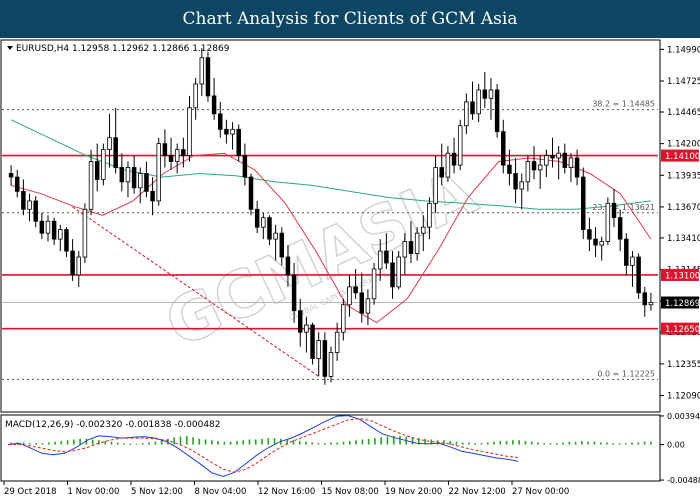 Image resolution: width=700 pixels, height=500 pixels. What do you see at coordinates (413, 492) in the screenshot?
I see `time-tick-label: 19 Nov 20:00` at bounding box center [413, 492].